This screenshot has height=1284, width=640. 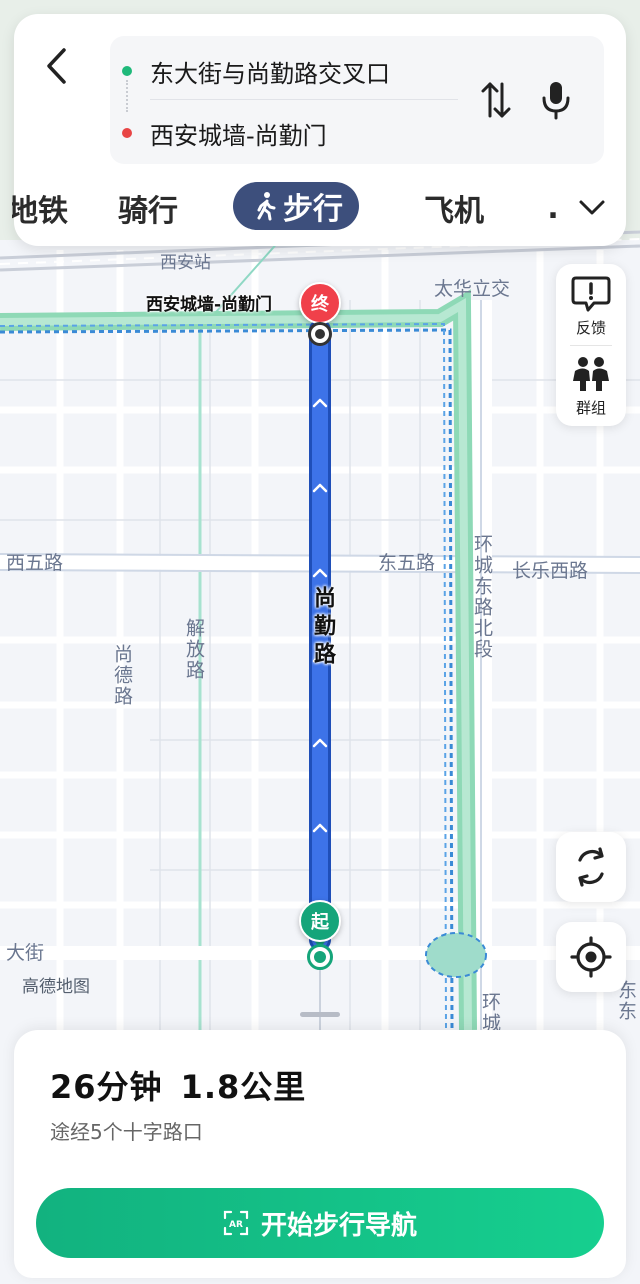 I want to click on map-label-jiefang: 解放路, so click(x=194, y=649).